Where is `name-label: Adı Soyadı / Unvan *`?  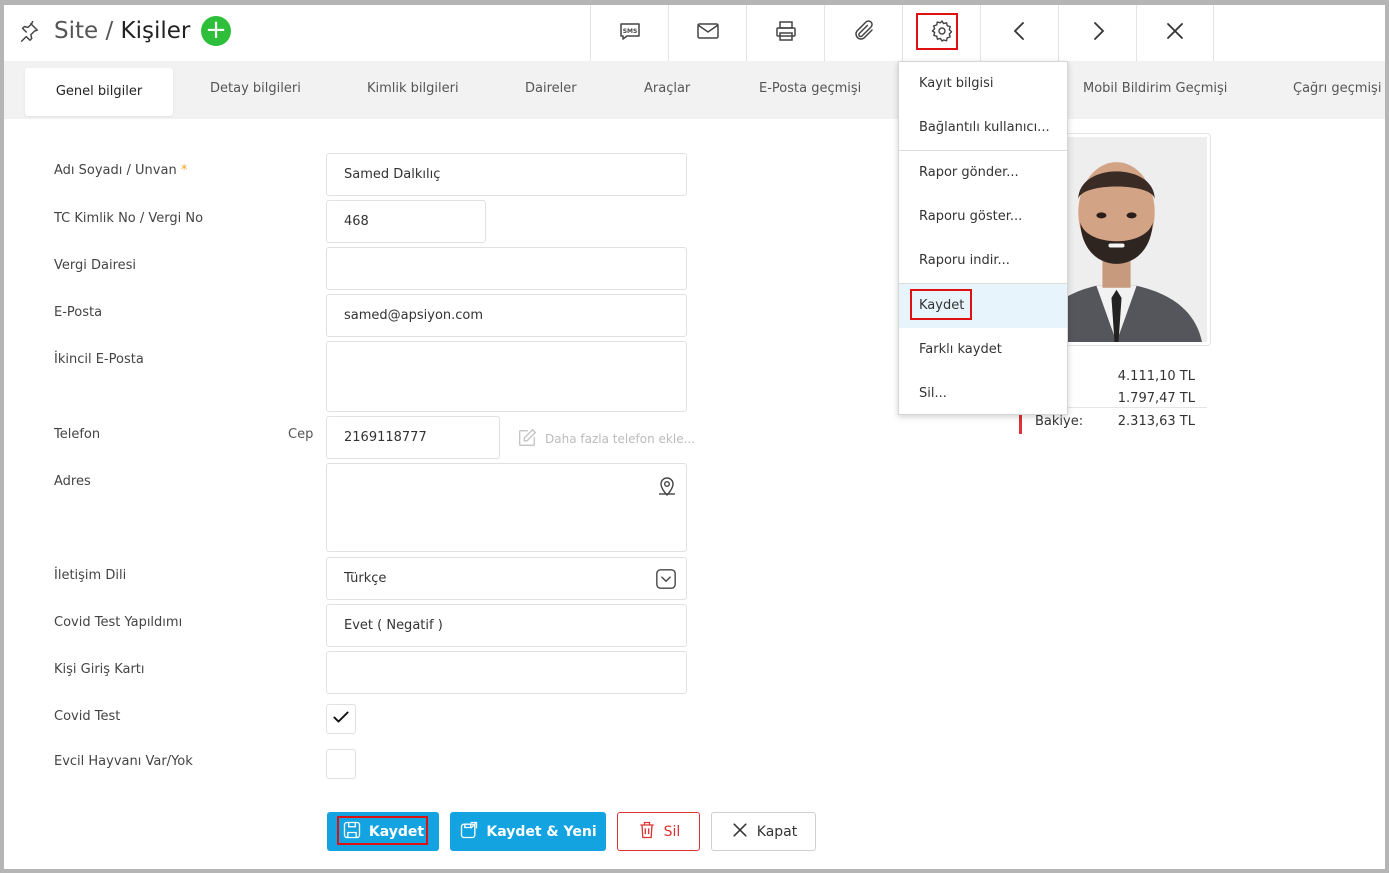 name-label: Adı Soyadı / Unvan * is located at coordinates (120, 170).